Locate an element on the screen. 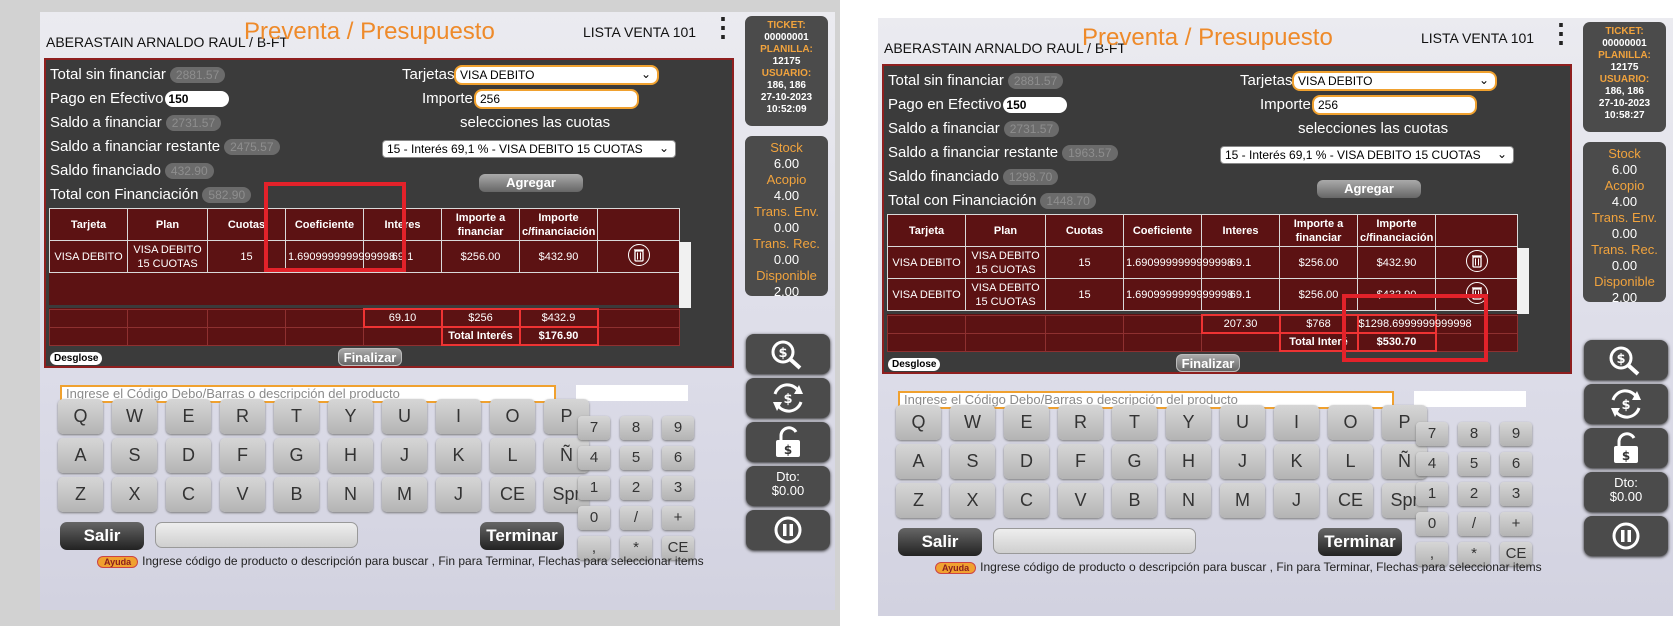 This screenshot has width=1678, height=626. quantity-input is located at coordinates (632, 393).